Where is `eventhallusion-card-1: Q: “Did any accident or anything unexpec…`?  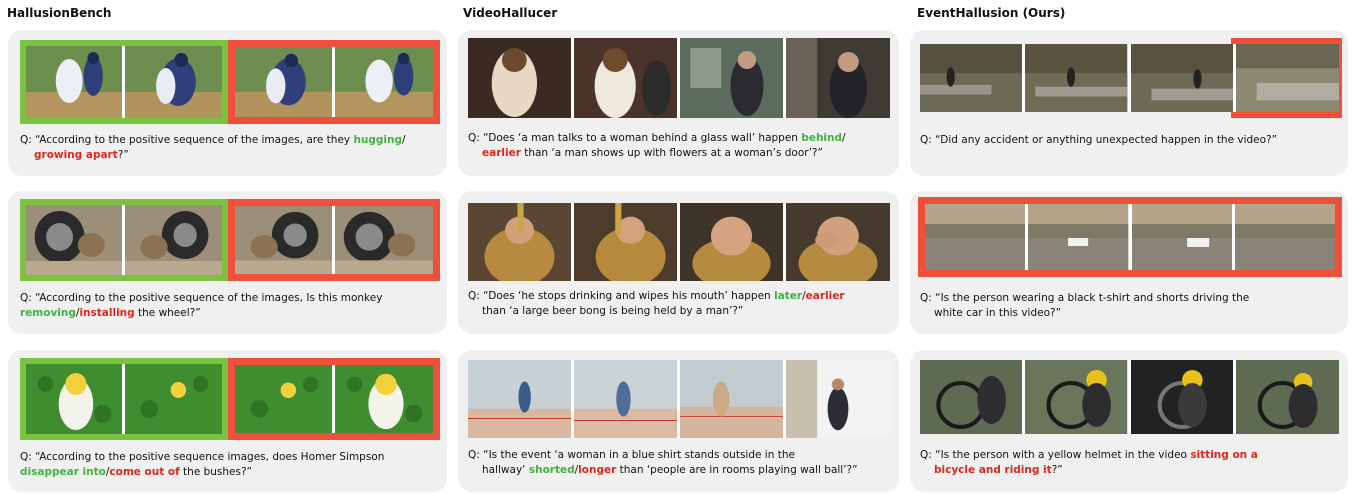
eventhallusion-card-1: Q: “Did any accident or anything unexpec… is located at coordinates (1129, 103).